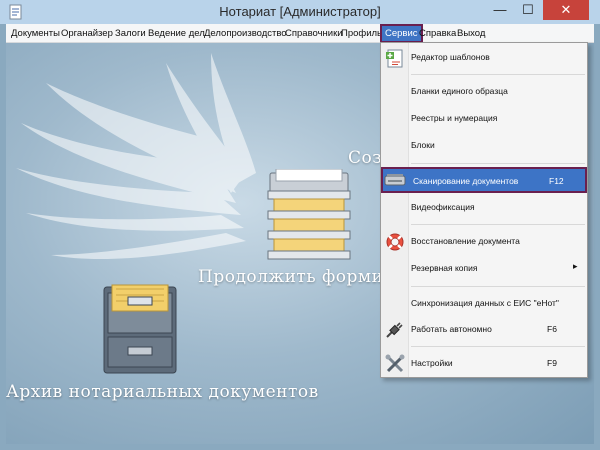  What do you see at coordinates (395, 242) in the screenshot?
I see `lifebuoy-icon` at bounding box center [395, 242].